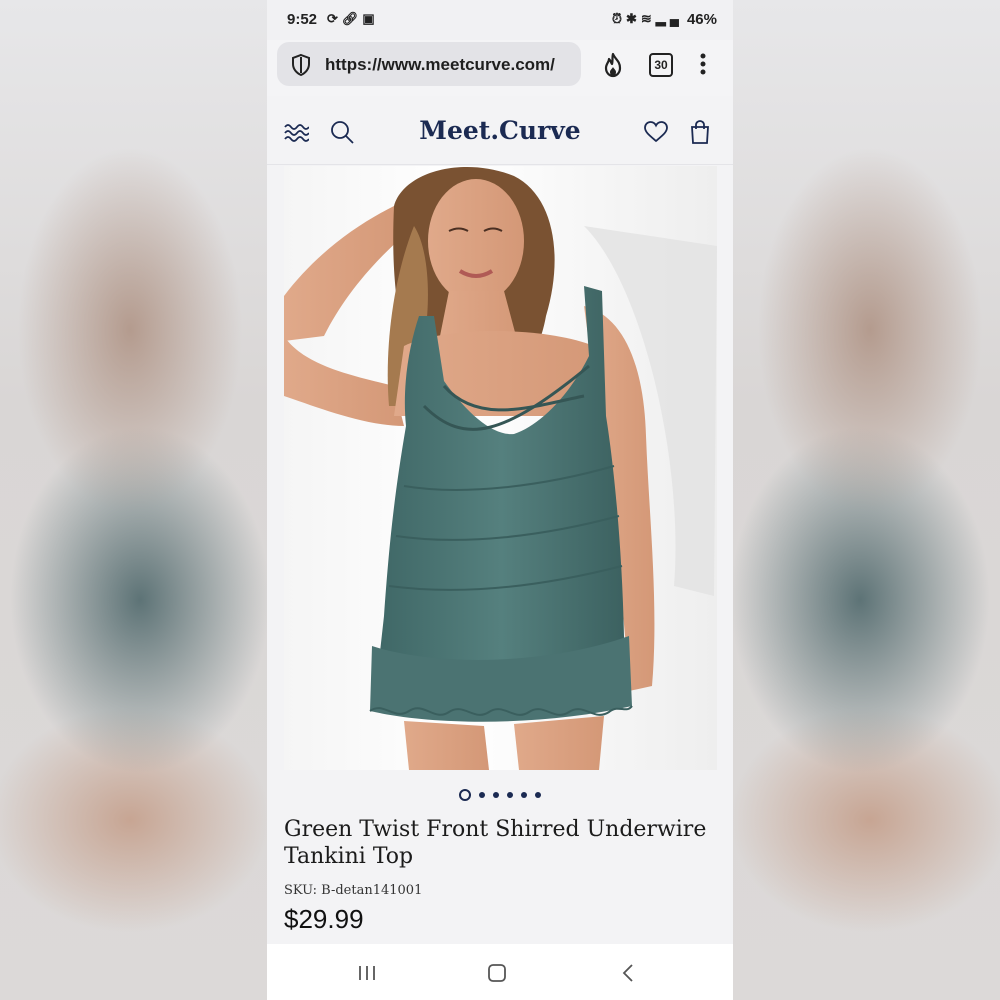 The height and width of the screenshot is (1000, 1000). I want to click on browser-toolbar: https://www.meetcurve.com/ 30, so click(500, 68).